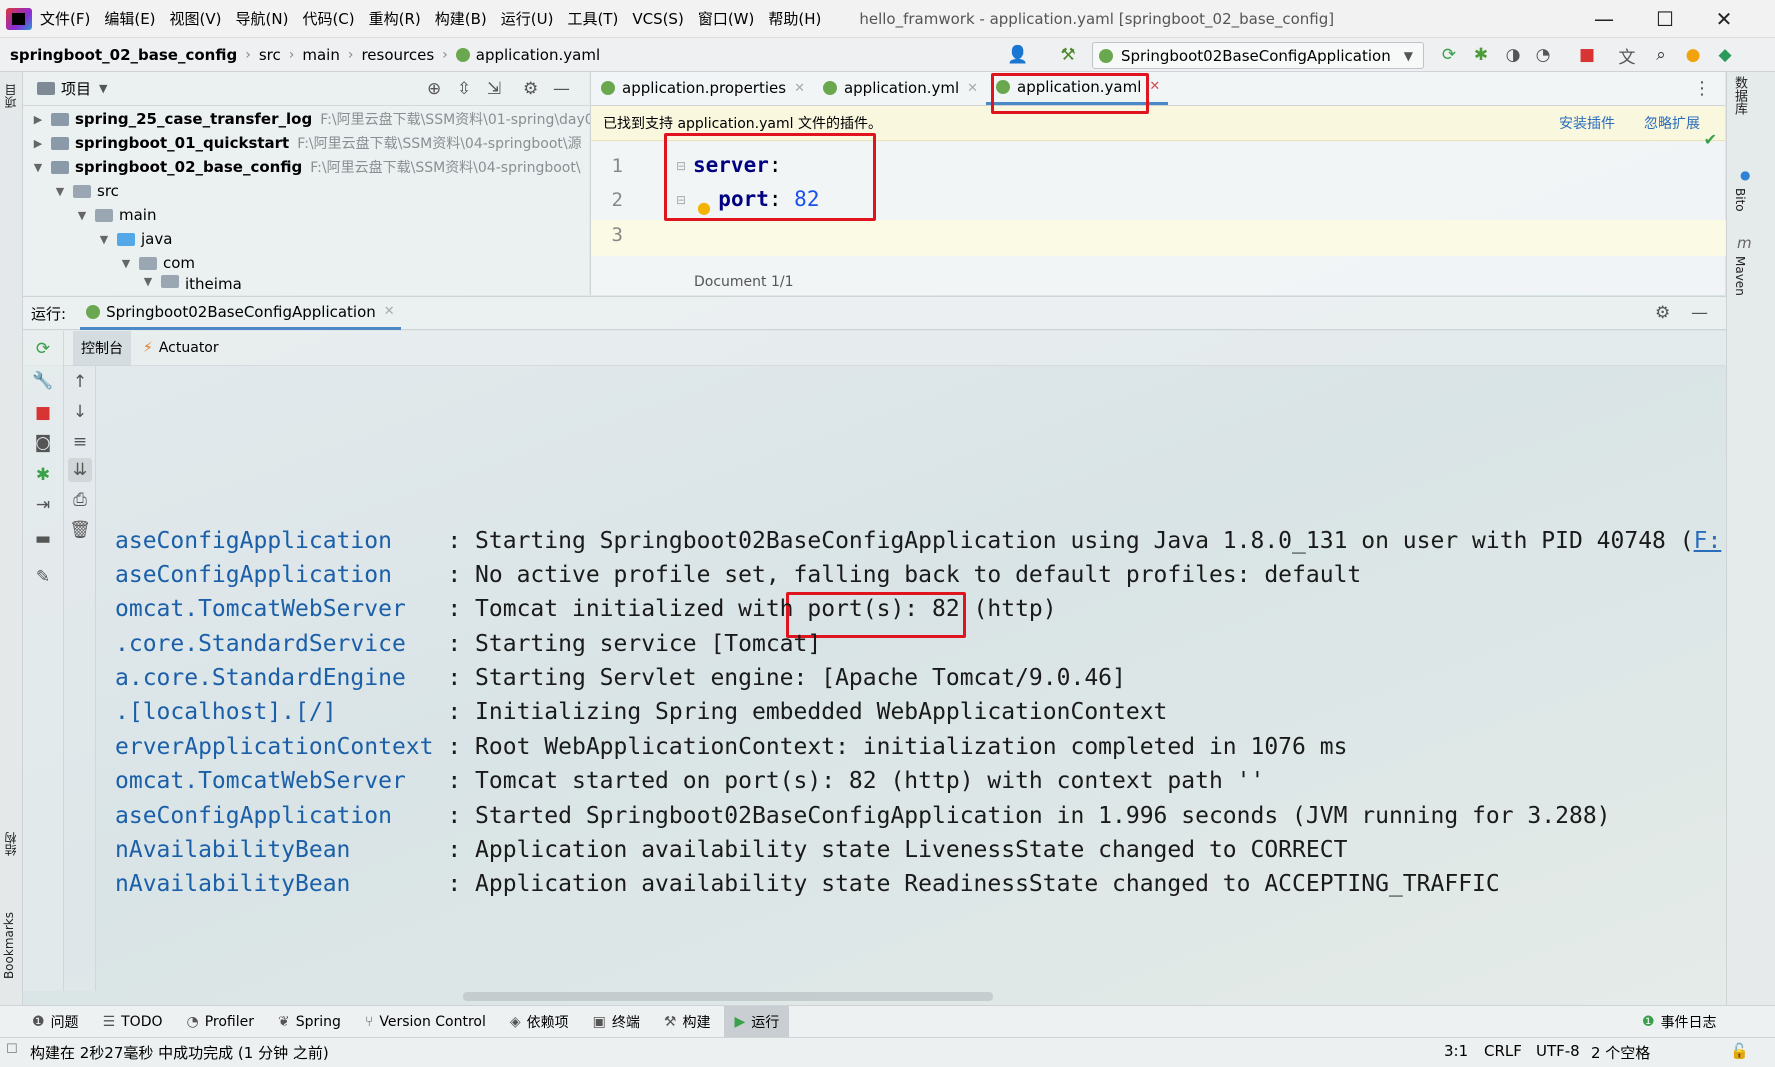 Image resolution: width=1775 pixels, height=1067 pixels. Describe the element at coordinates (702, 88) in the screenshot. I see `tab-application-properties: application.properties ✕` at that location.